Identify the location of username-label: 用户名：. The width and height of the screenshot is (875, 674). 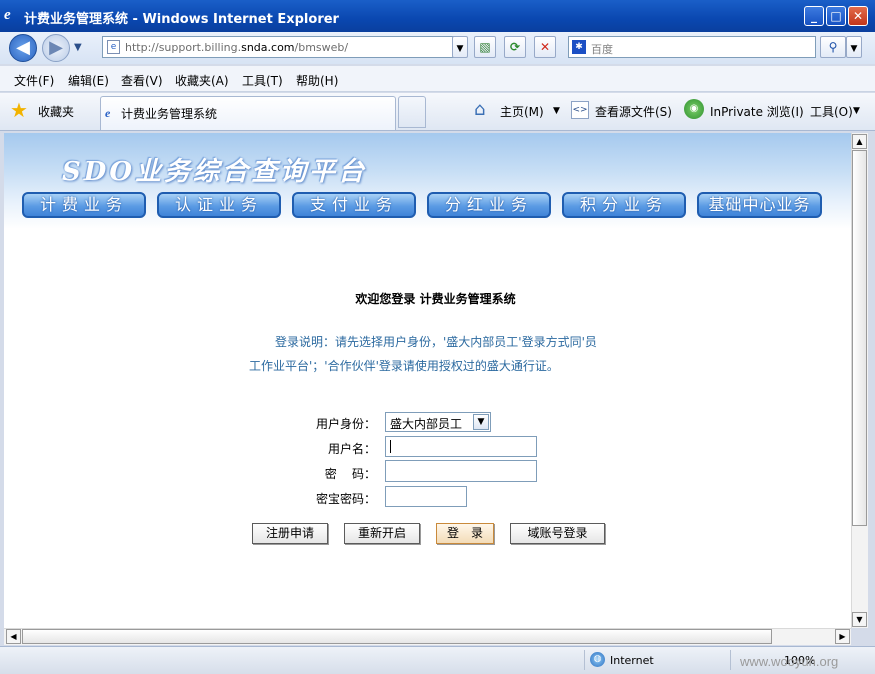
(351, 449).